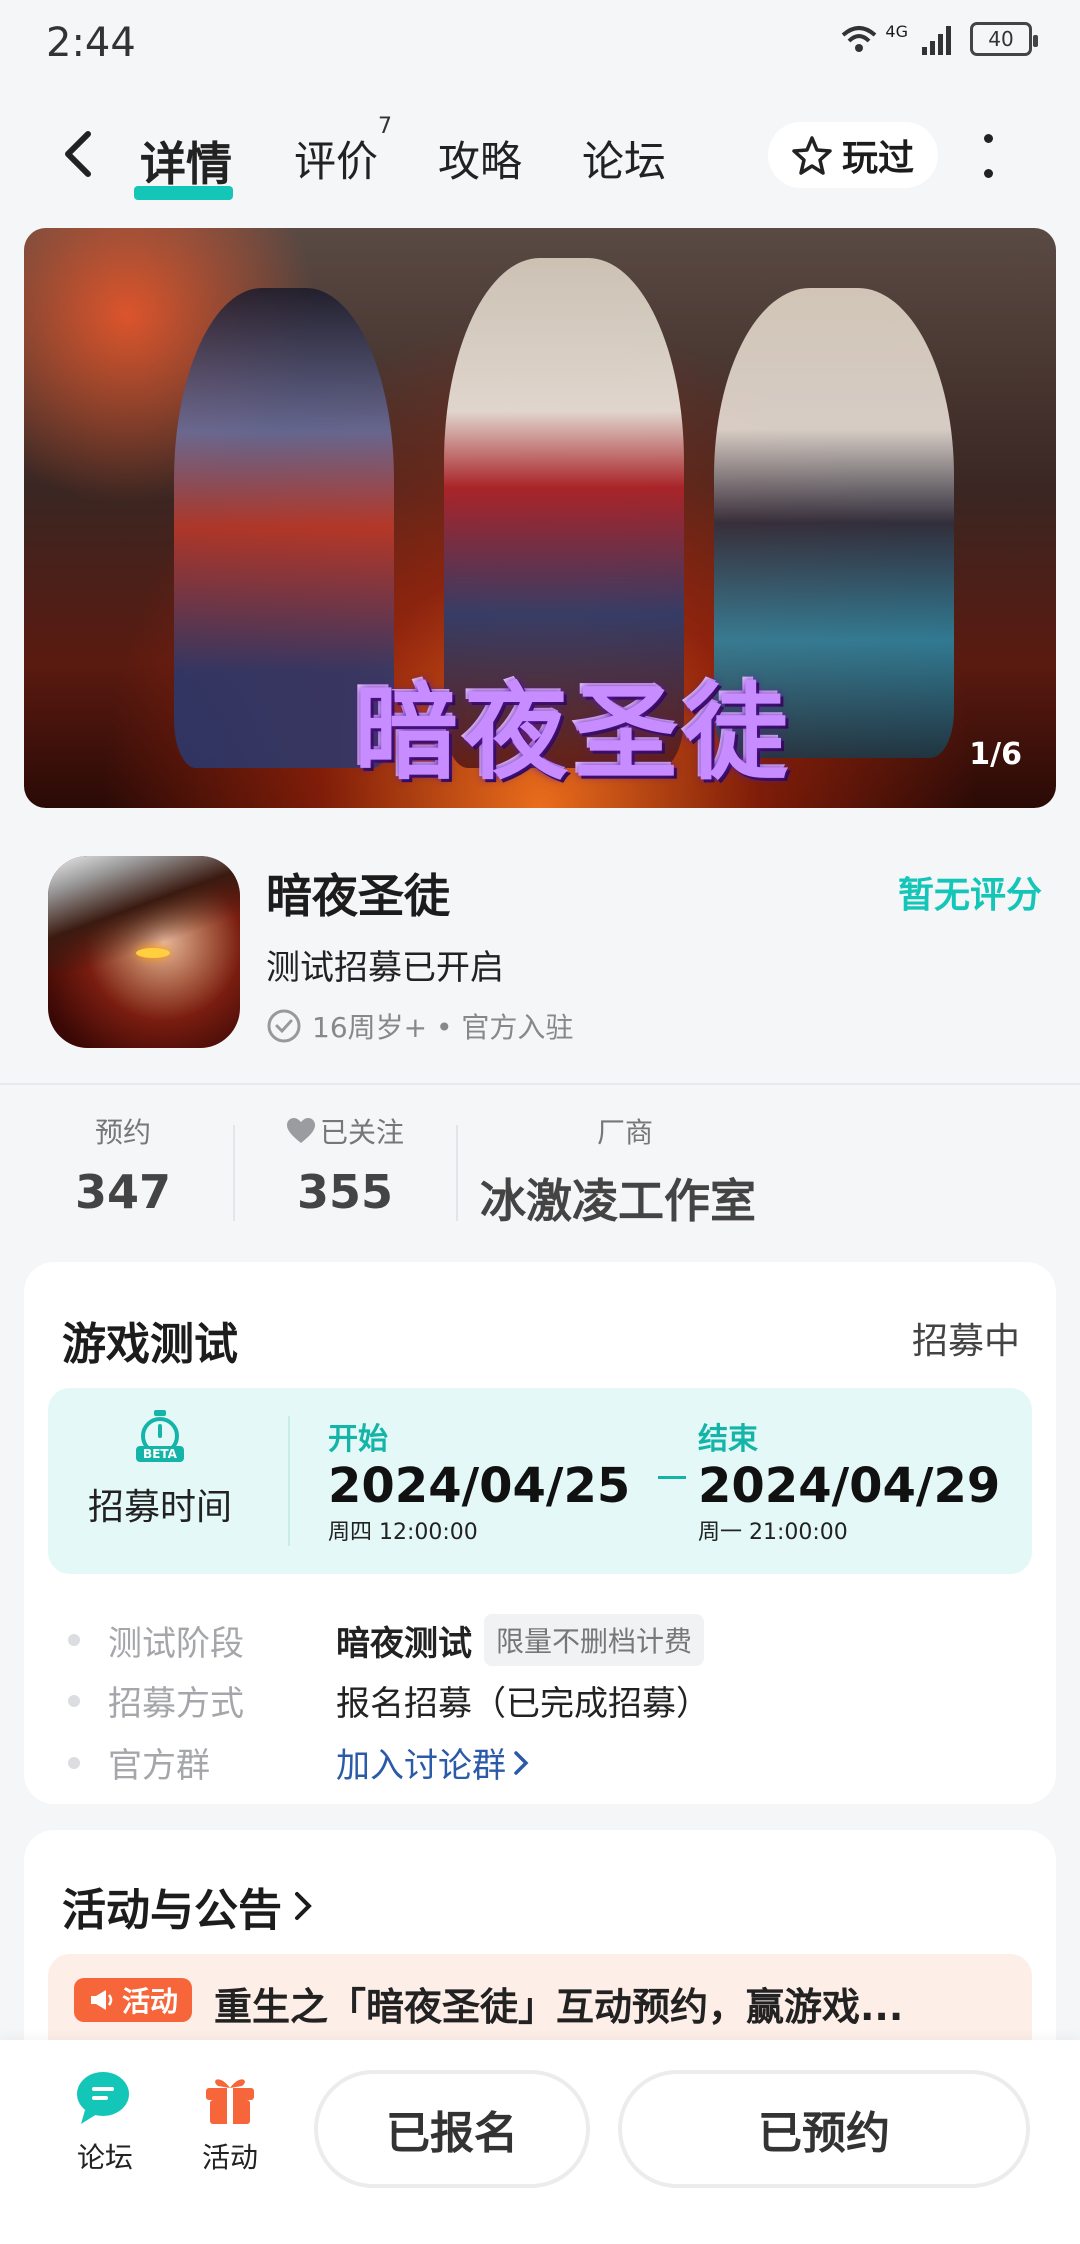  I want to click on recruit-time-heading: BETA 招募时间, so click(160, 1470).